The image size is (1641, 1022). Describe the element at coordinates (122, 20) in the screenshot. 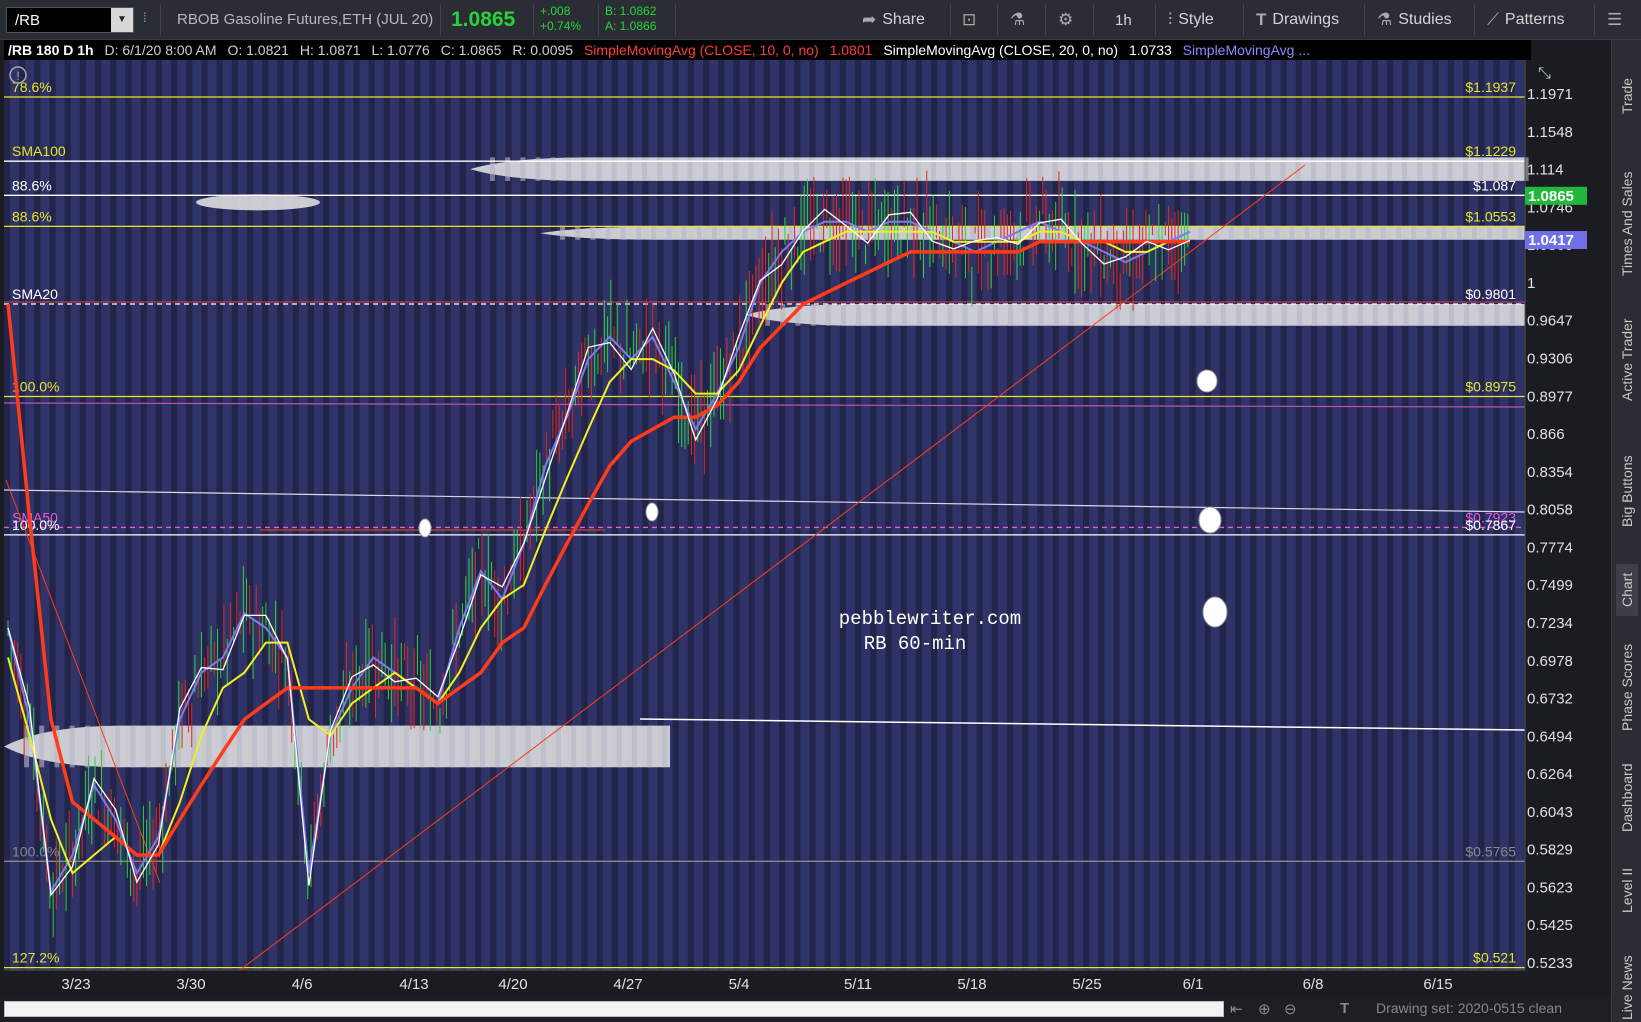

I see `symbol-dropdown-icon: ▼` at that location.